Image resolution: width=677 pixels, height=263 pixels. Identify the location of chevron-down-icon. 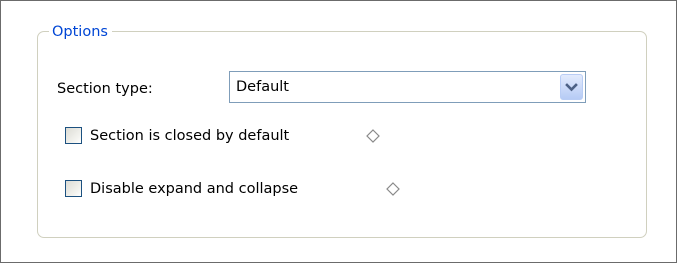
(571, 87).